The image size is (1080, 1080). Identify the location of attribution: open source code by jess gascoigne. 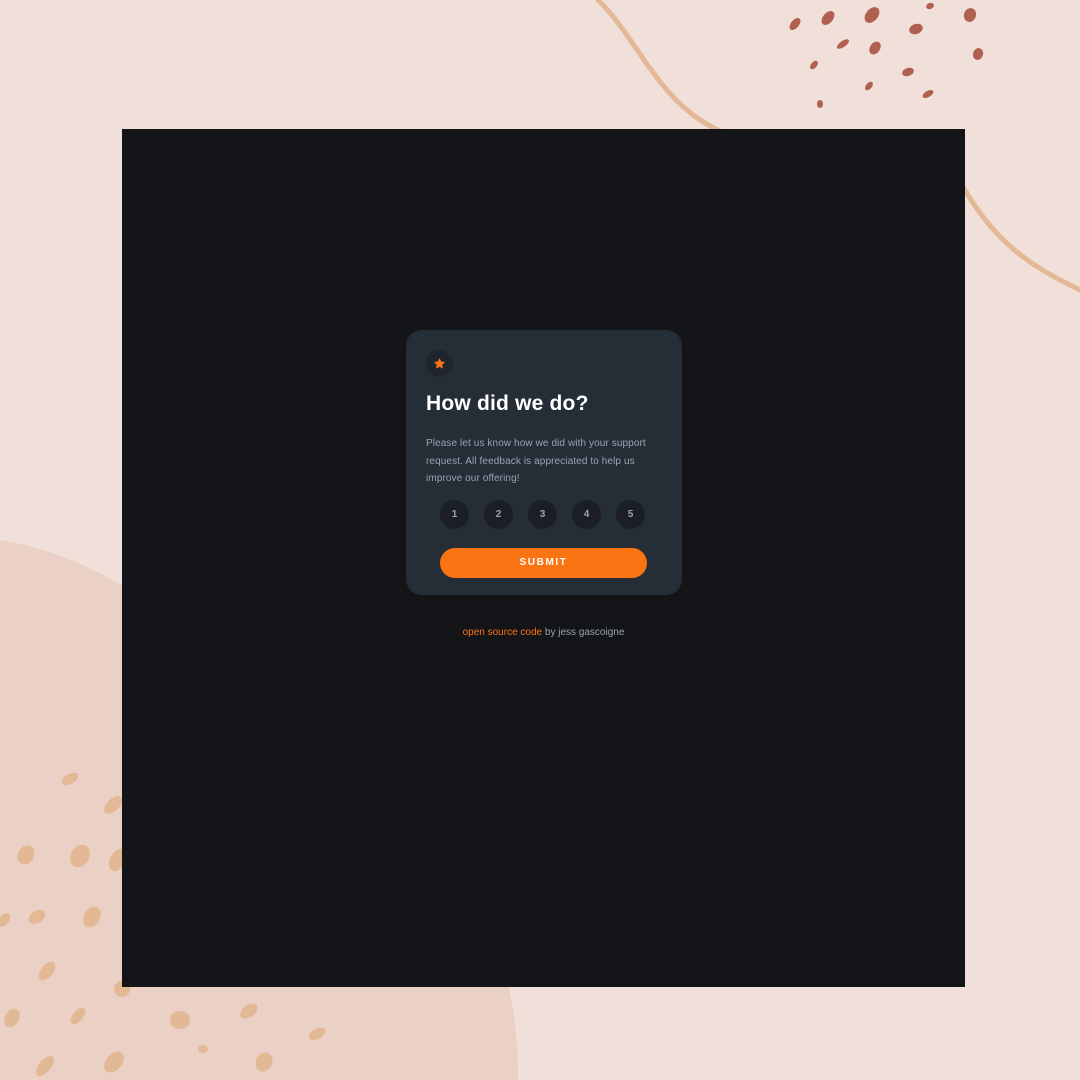
(543, 632).